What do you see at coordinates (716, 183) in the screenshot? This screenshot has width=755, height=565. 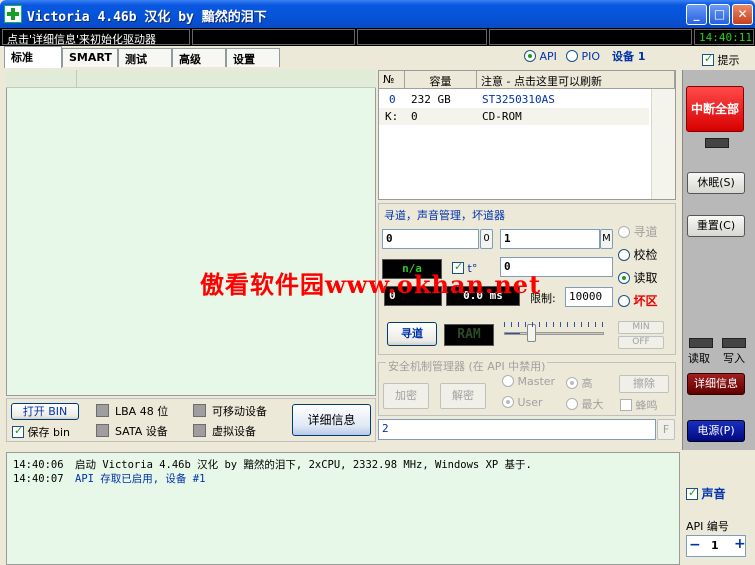 I see `sleep-button: 休眠(S)` at bounding box center [716, 183].